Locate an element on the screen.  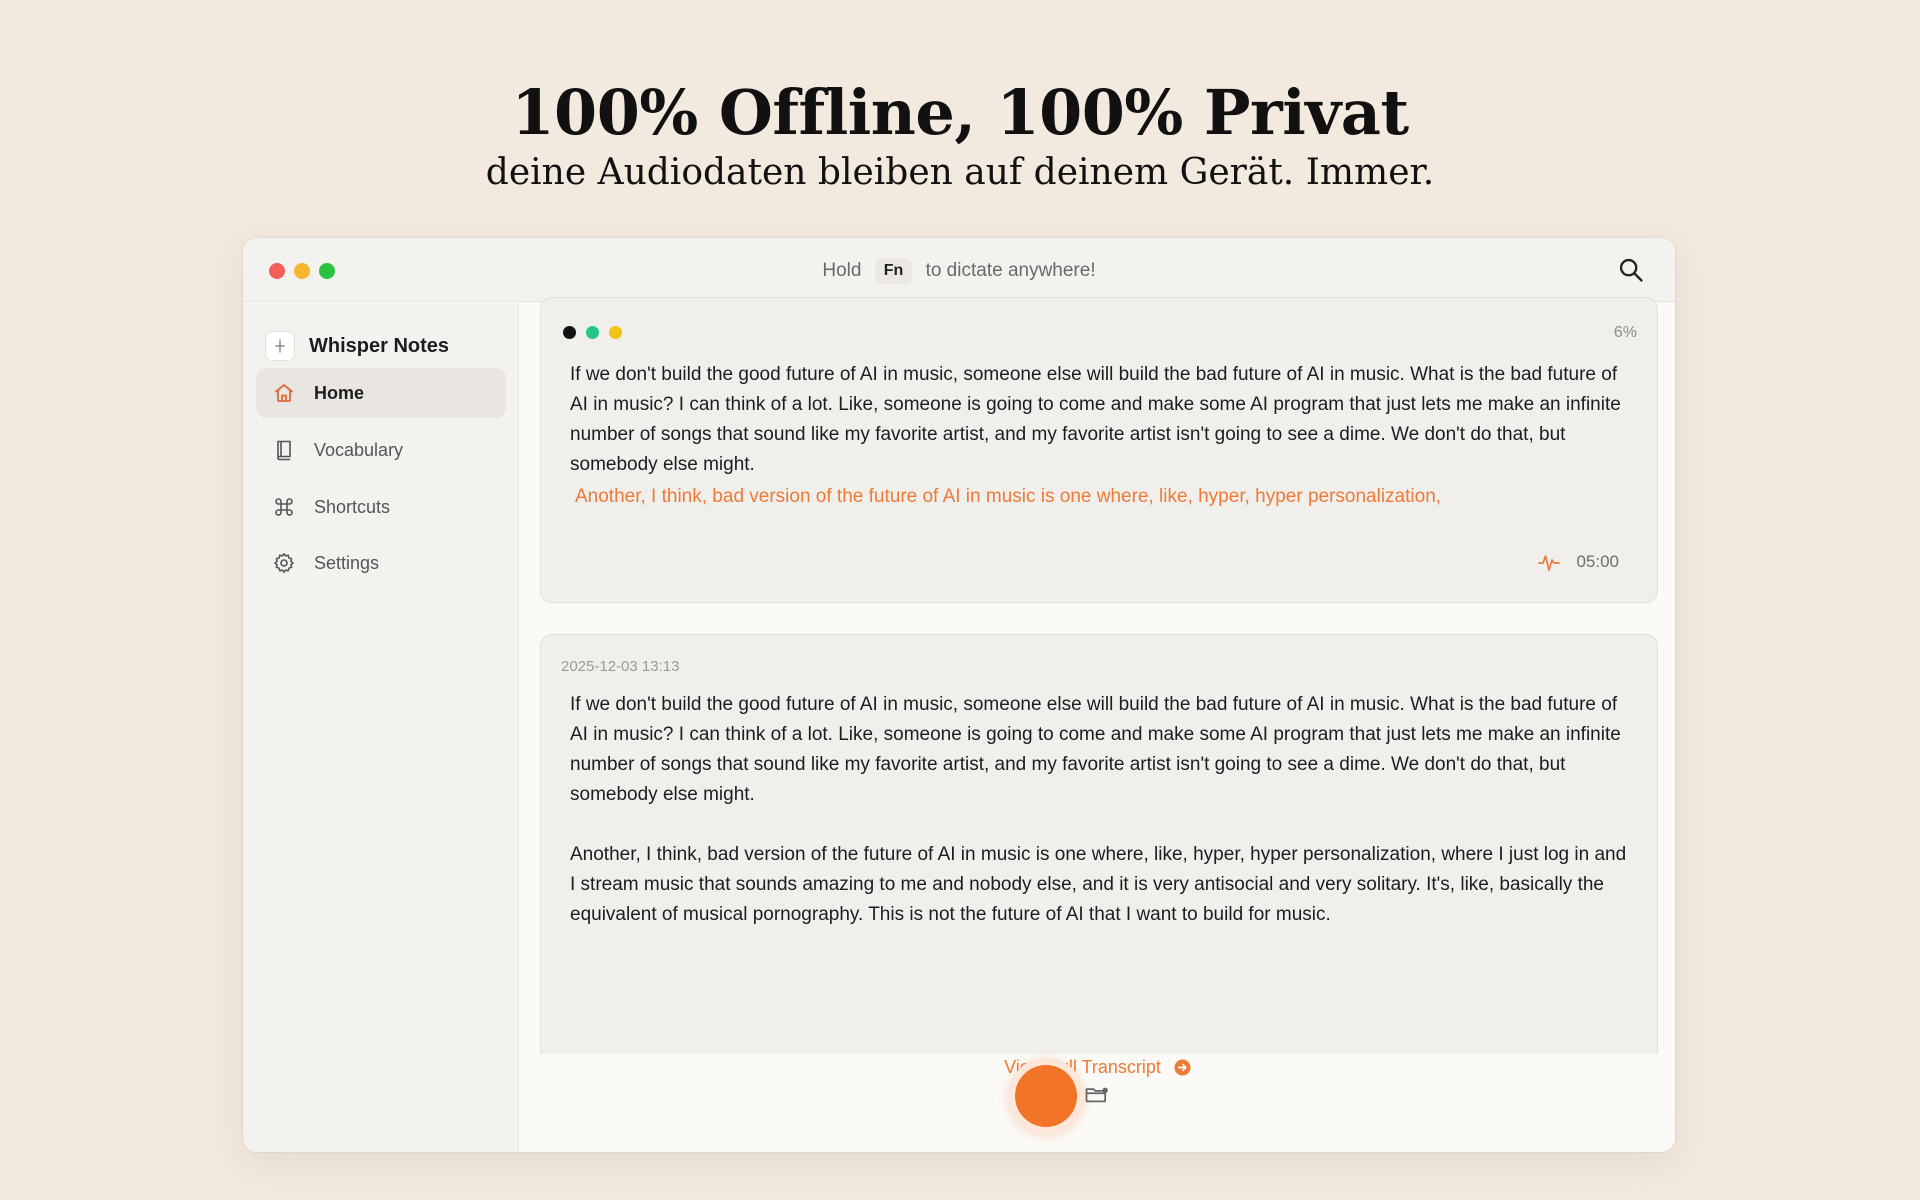
arrow-circle-right-icon is located at coordinates (1182, 1067).